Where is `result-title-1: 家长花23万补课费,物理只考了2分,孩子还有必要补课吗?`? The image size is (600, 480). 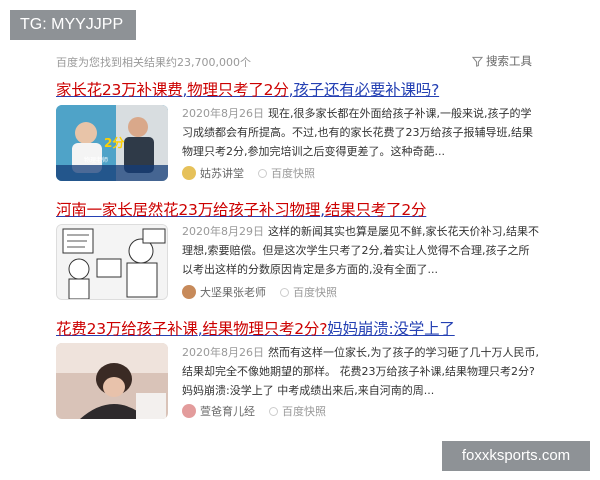
result-title-1: 家长花23万补课费,物理只考了2分,孩子还有必要补课吗? is located at coordinates (247, 89).